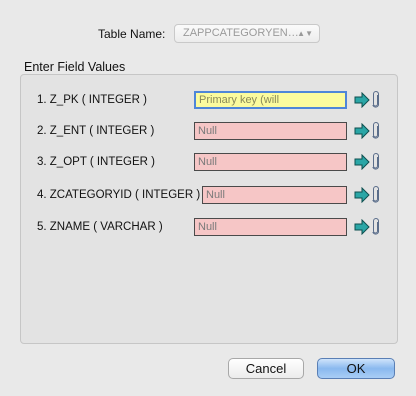  I want to click on field-row: 5. ZNAME ( VARCHAR ) Null, so click(208, 228).